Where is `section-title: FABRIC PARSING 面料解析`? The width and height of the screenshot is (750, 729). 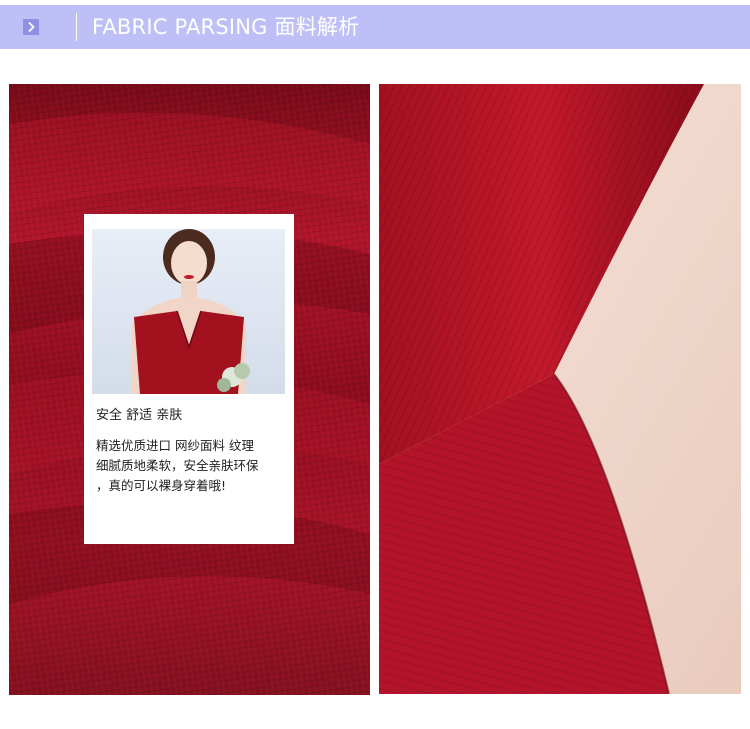
section-title: FABRIC PARSING 面料解析 is located at coordinates (226, 27).